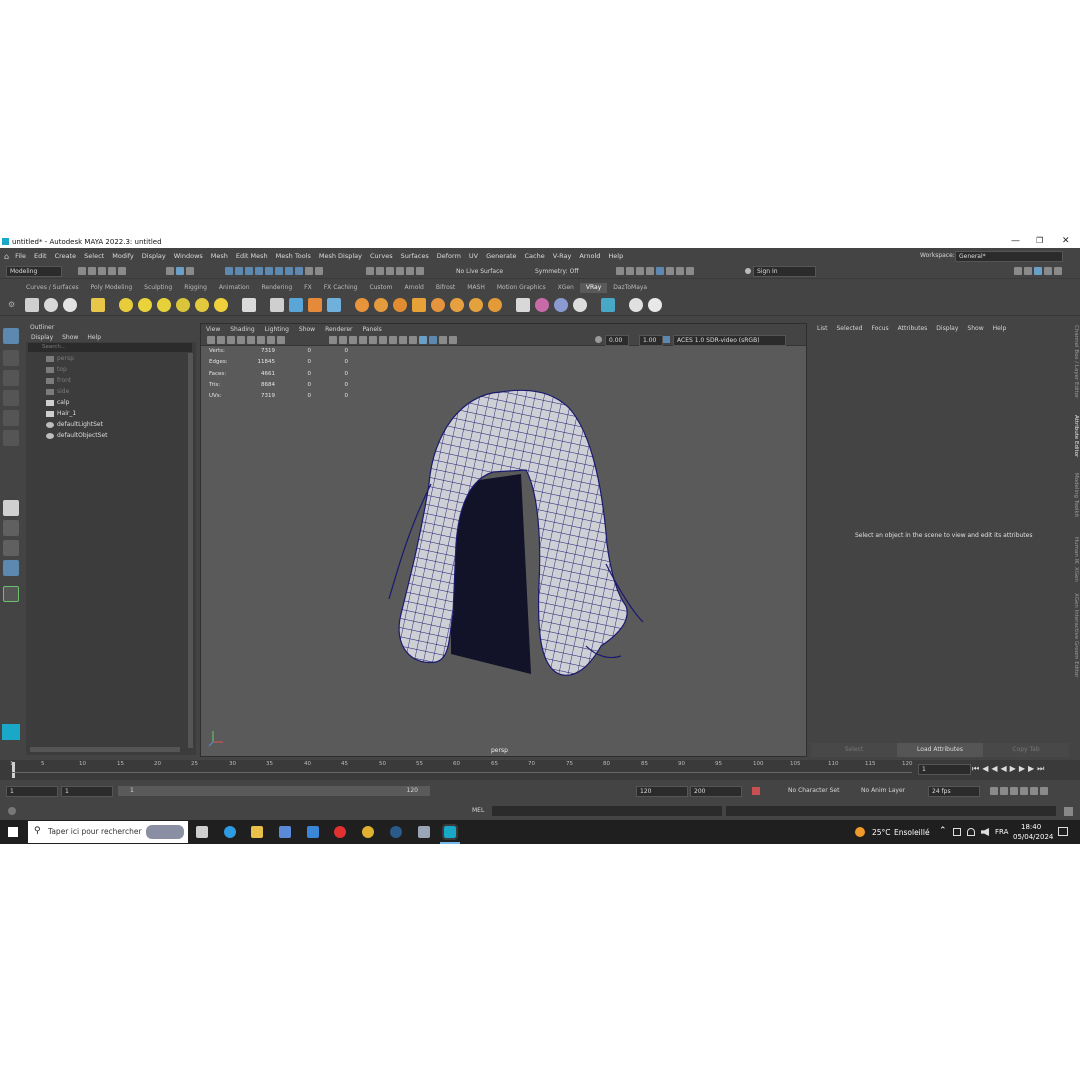 Image resolution: width=1080 pixels, height=1080 pixels. I want to click on snap-curve-icon, so click(380, 271).